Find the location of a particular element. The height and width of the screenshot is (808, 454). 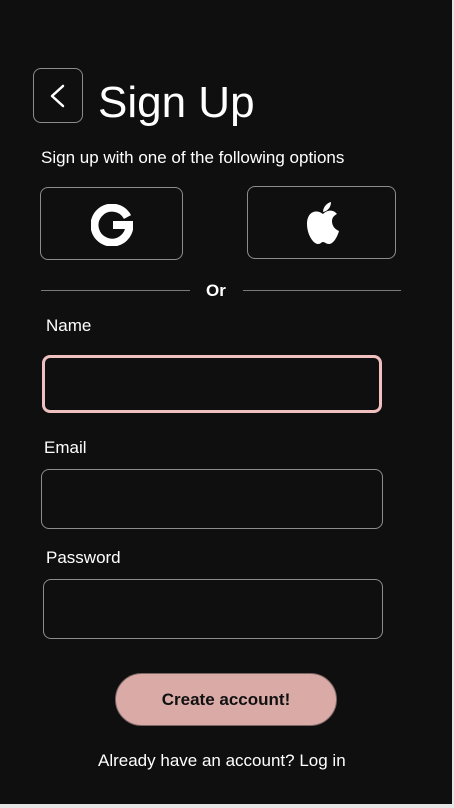

login-prompt: Already have an account? Log in is located at coordinates (222, 761).